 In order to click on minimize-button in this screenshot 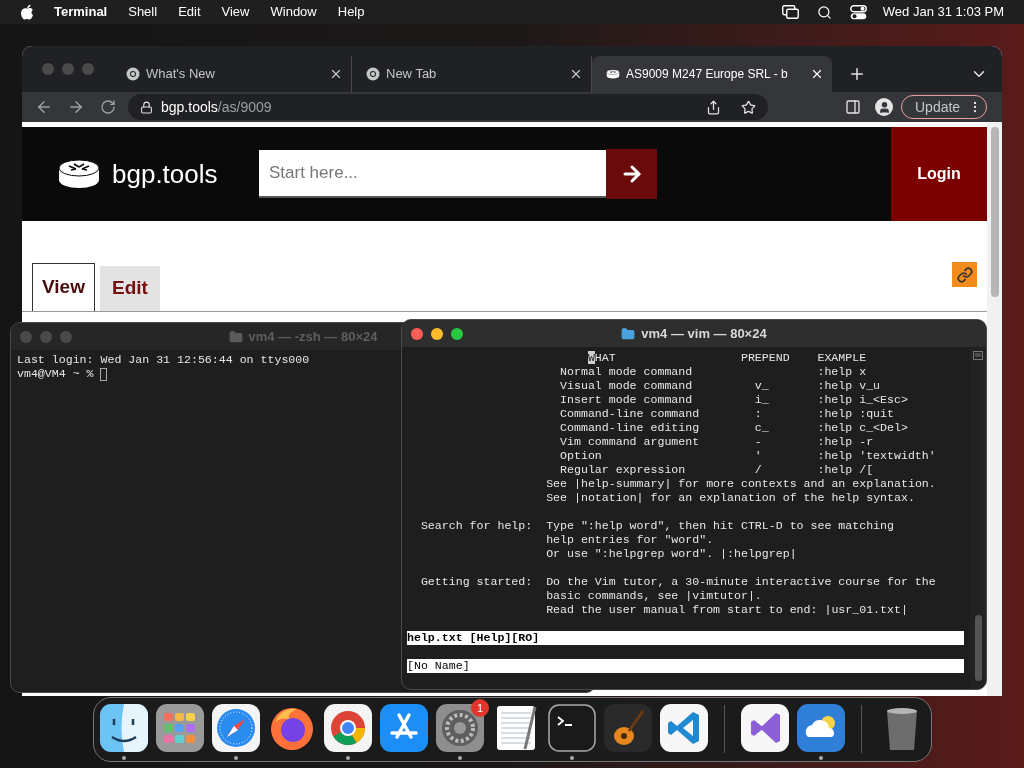, I will do `click(437, 333)`.